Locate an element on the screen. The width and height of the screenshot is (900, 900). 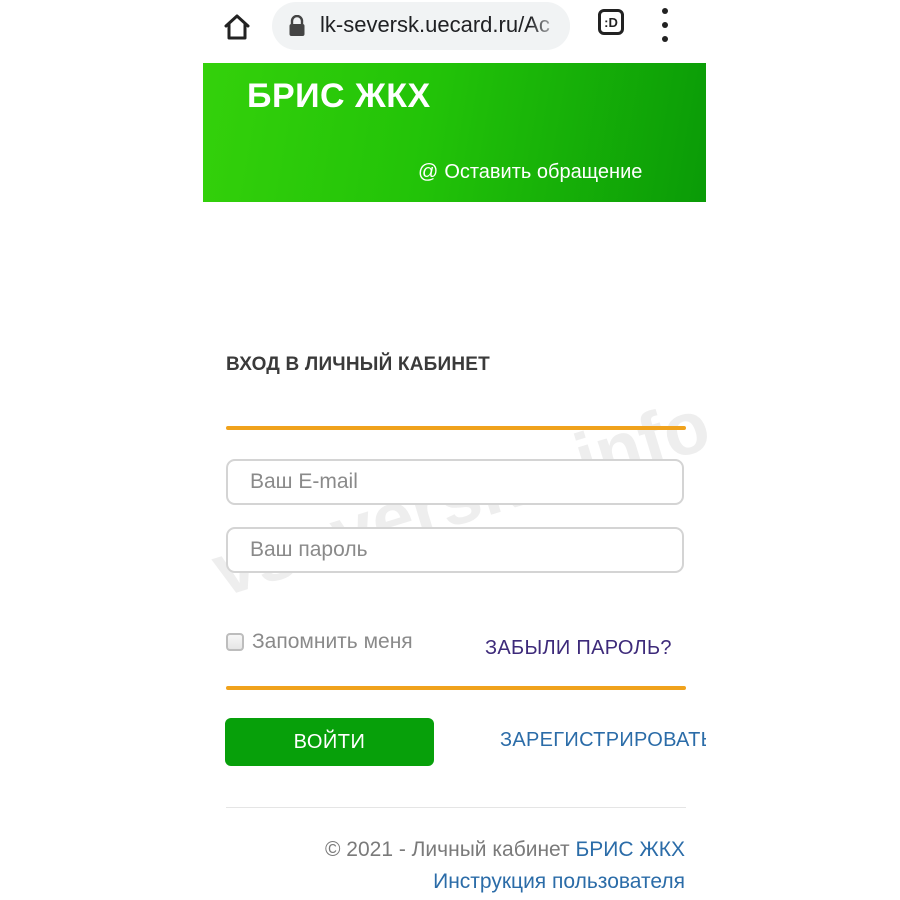
register-link: ЗАРЕГИСТРИРОВАТЬС is located at coordinates (603, 740).